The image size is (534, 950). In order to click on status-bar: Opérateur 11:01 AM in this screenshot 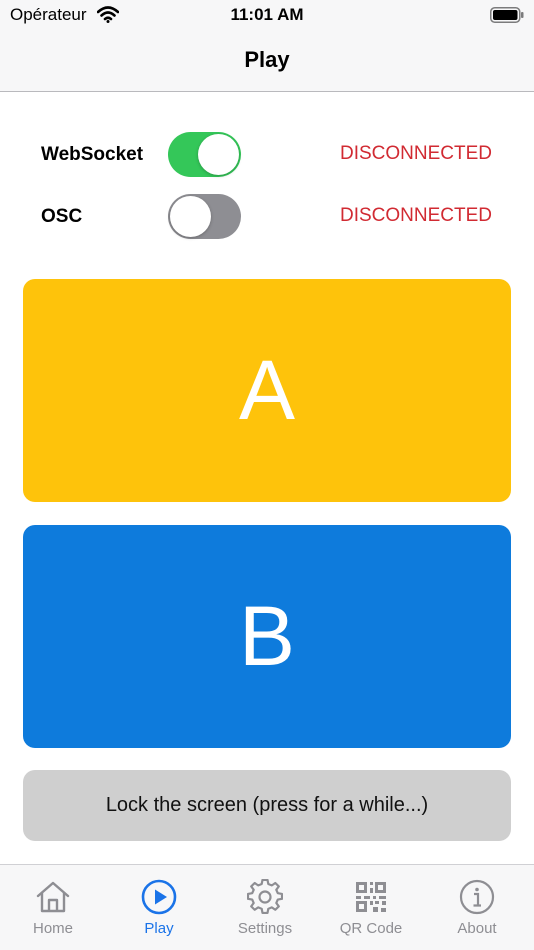, I will do `click(267, 15)`.